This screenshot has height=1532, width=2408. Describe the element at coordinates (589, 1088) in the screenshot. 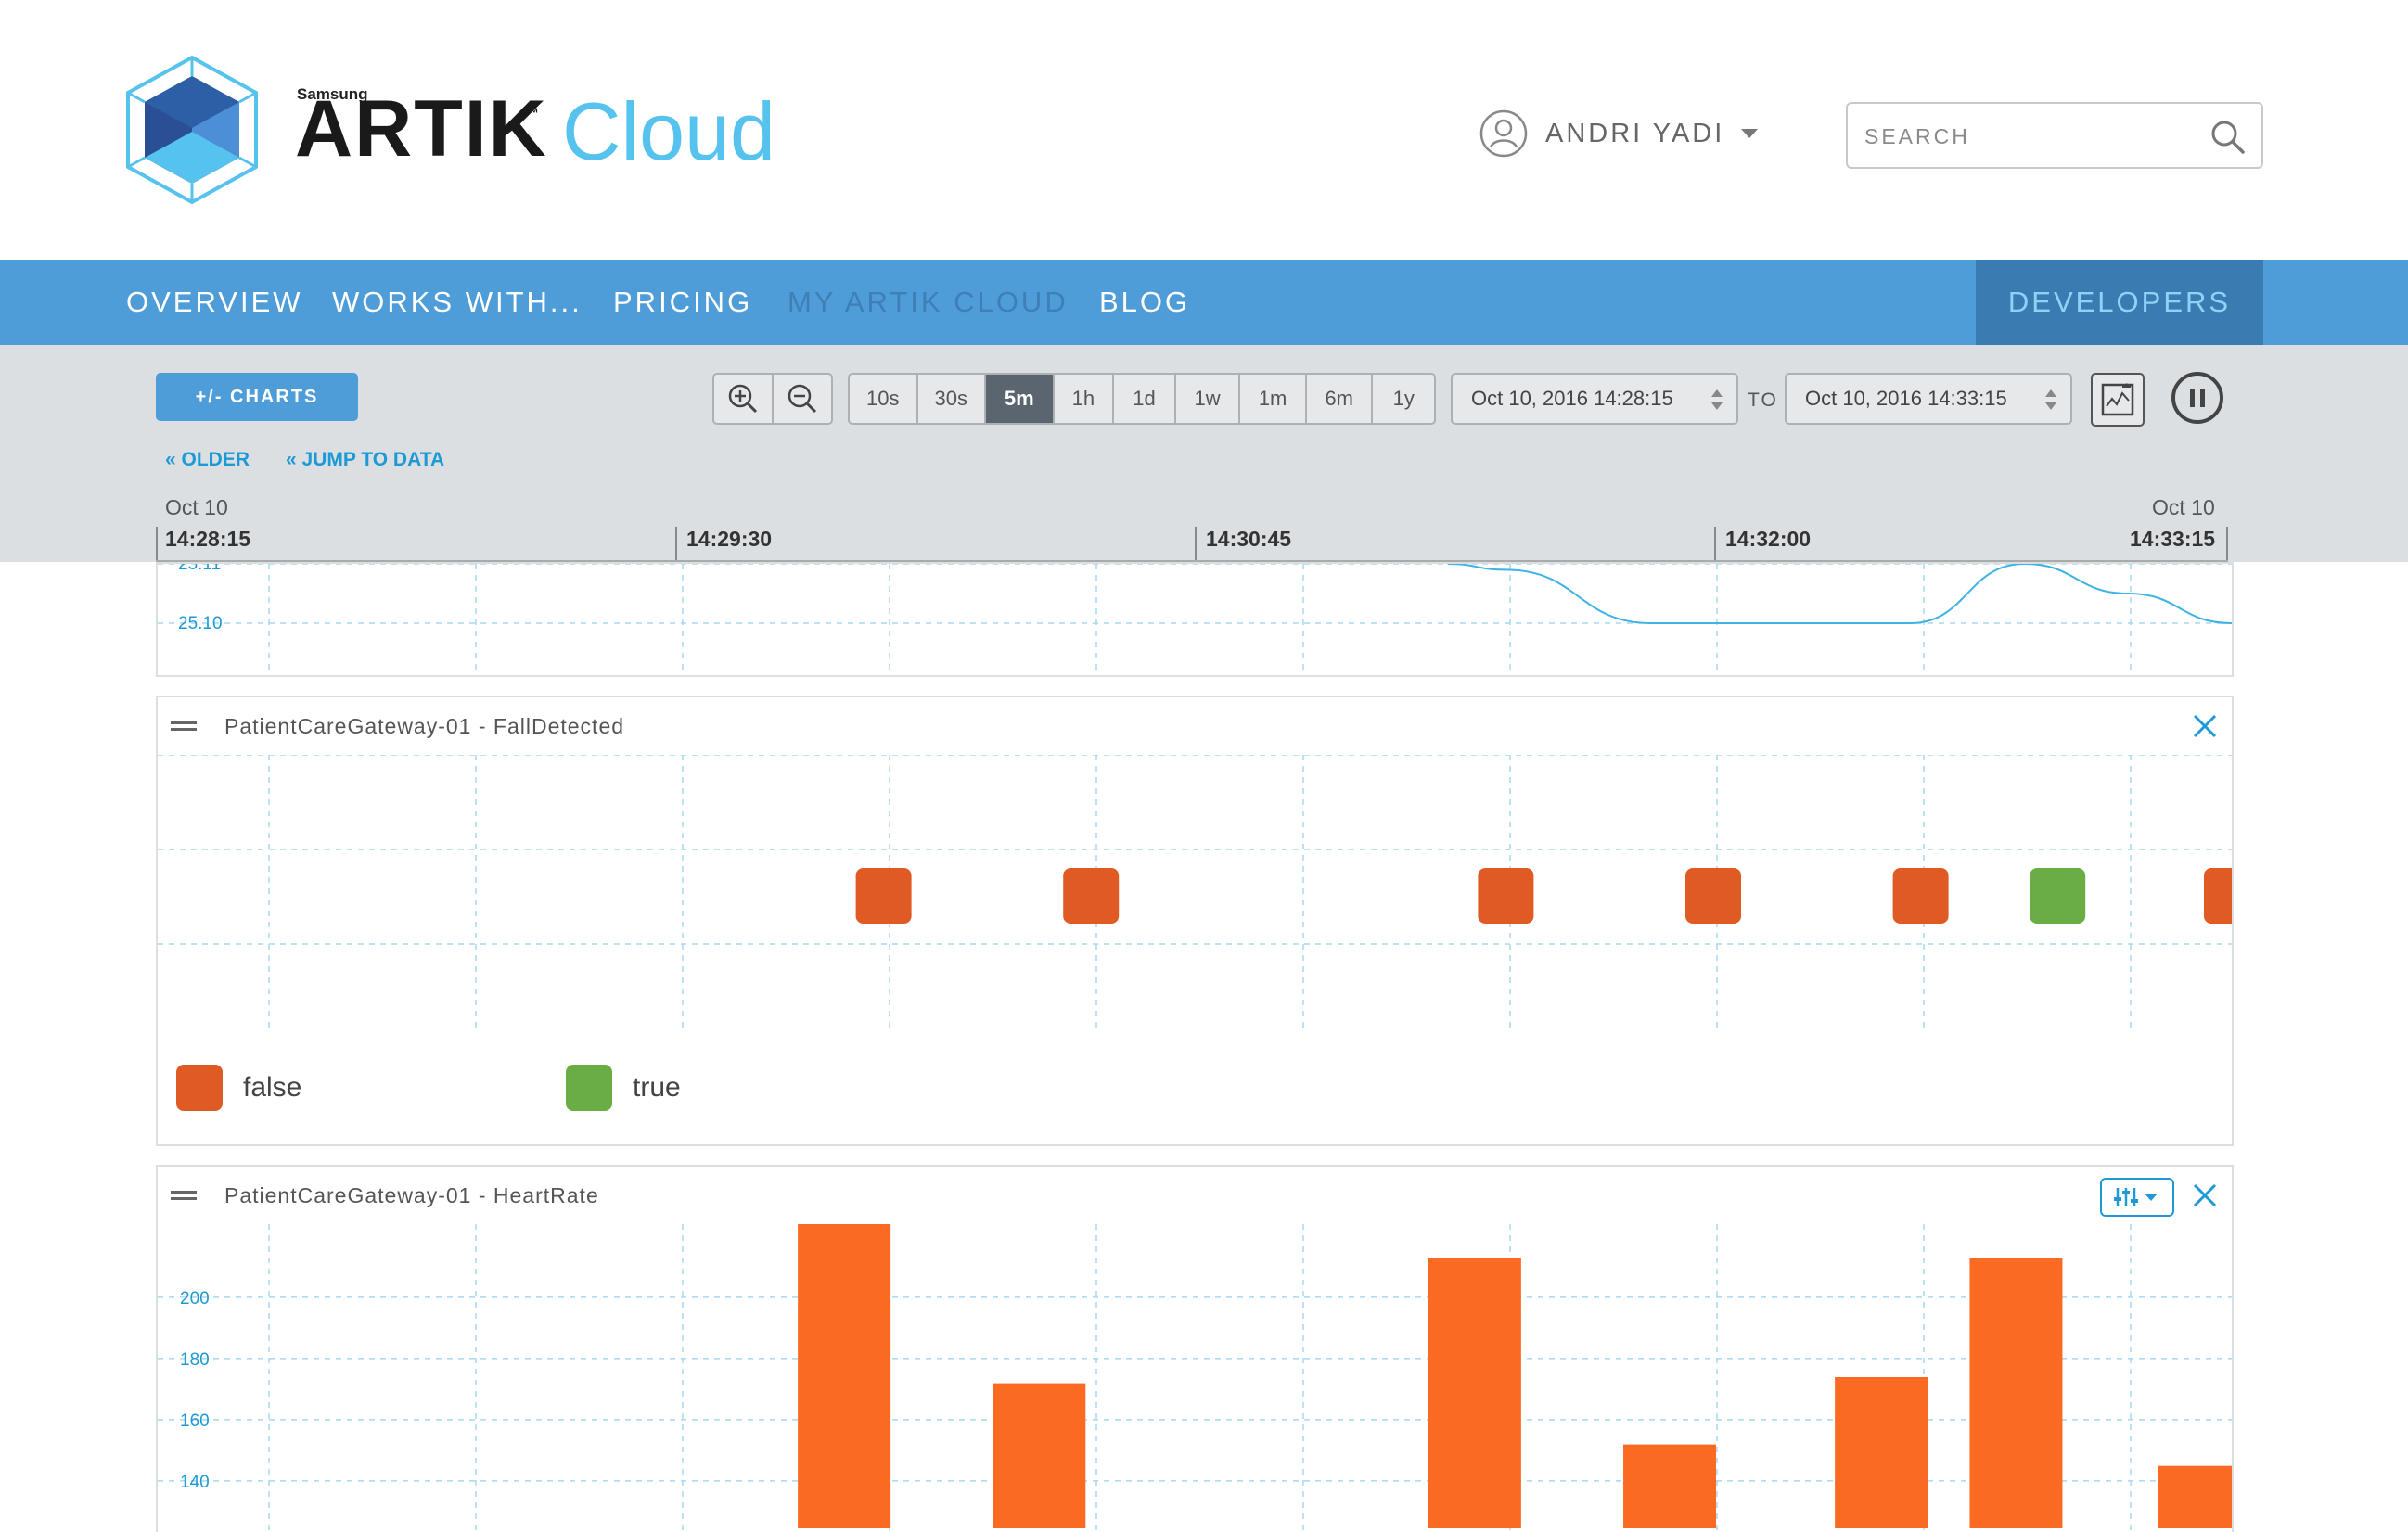

I see `legend-swatch-true` at that location.